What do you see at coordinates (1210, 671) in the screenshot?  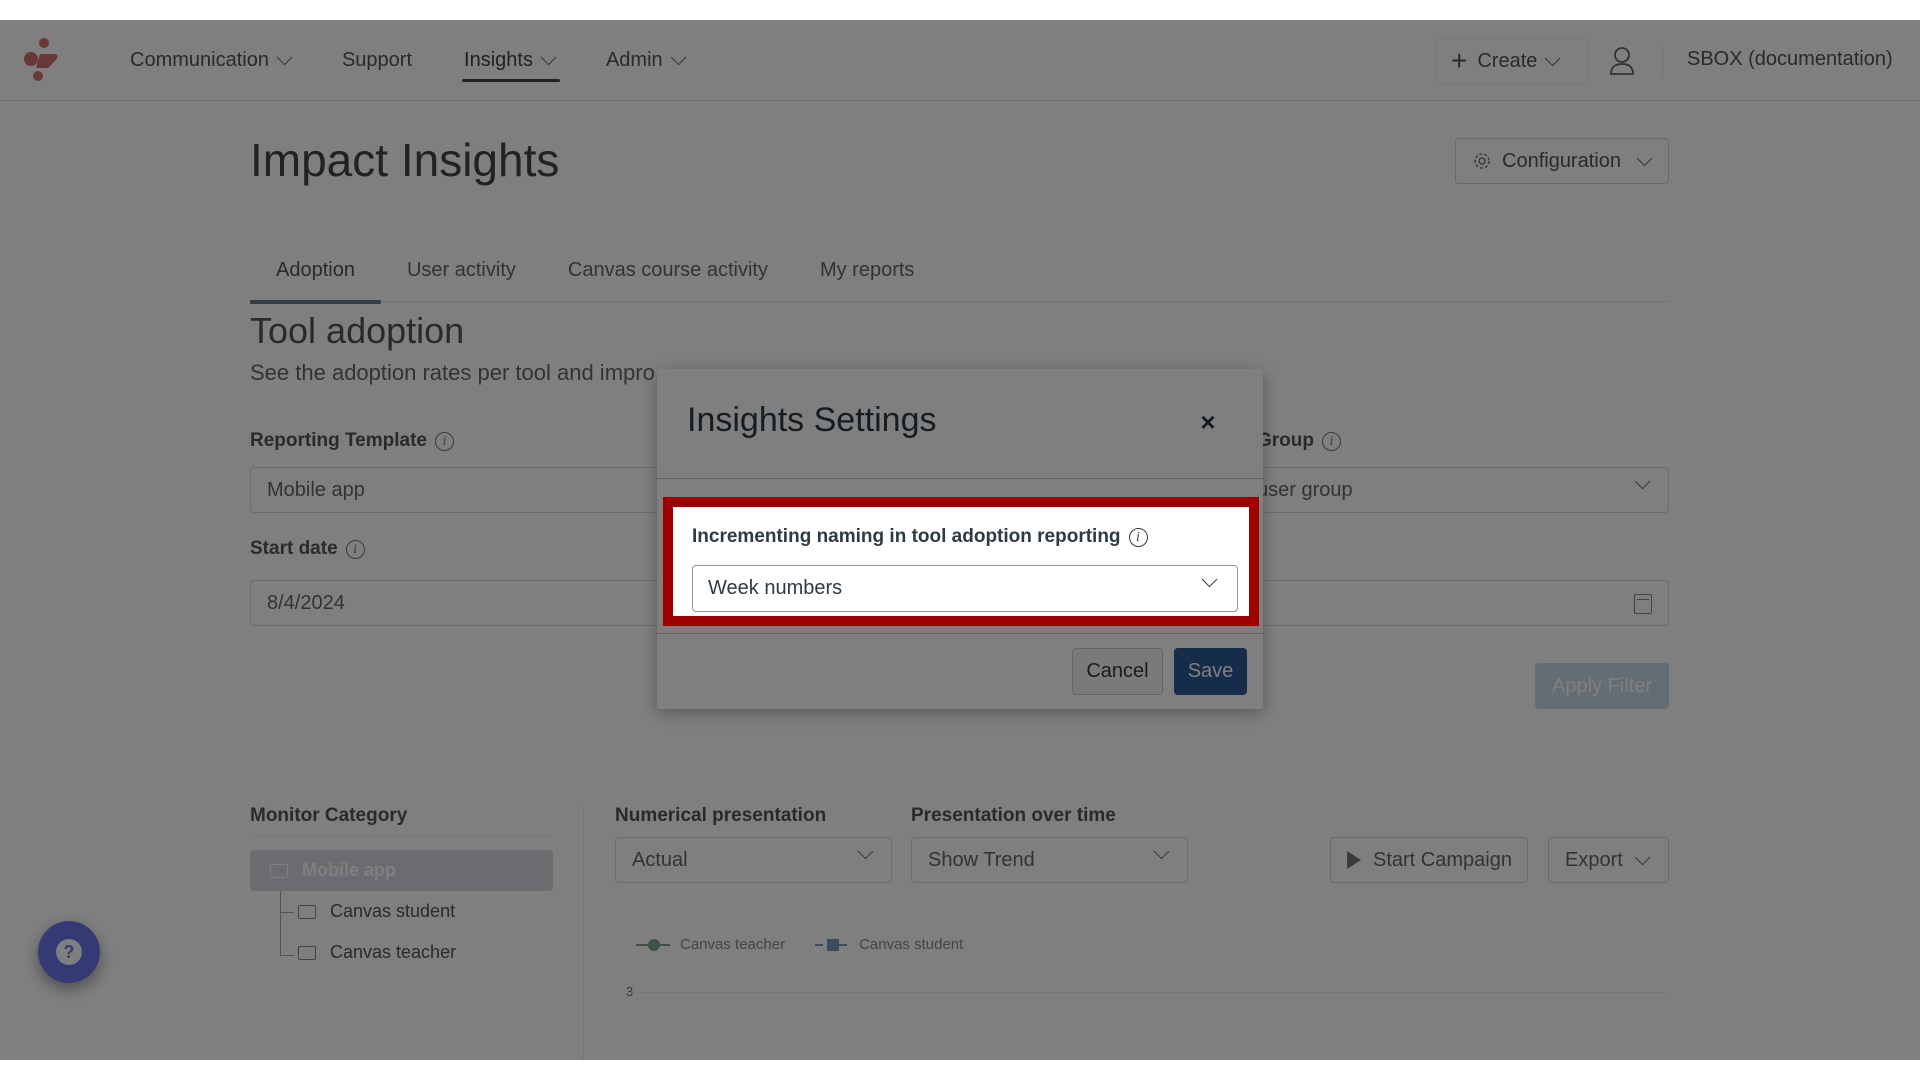 I see `save-button: Save` at bounding box center [1210, 671].